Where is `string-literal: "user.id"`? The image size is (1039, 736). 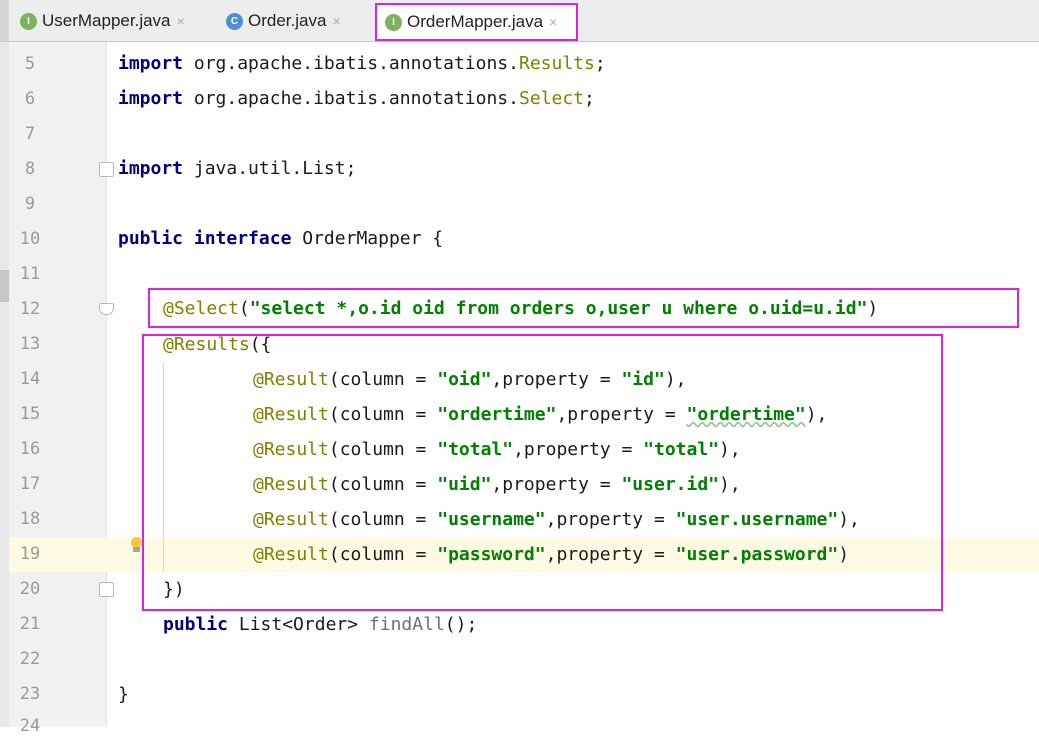
string-literal: "user.id" is located at coordinates (670, 484).